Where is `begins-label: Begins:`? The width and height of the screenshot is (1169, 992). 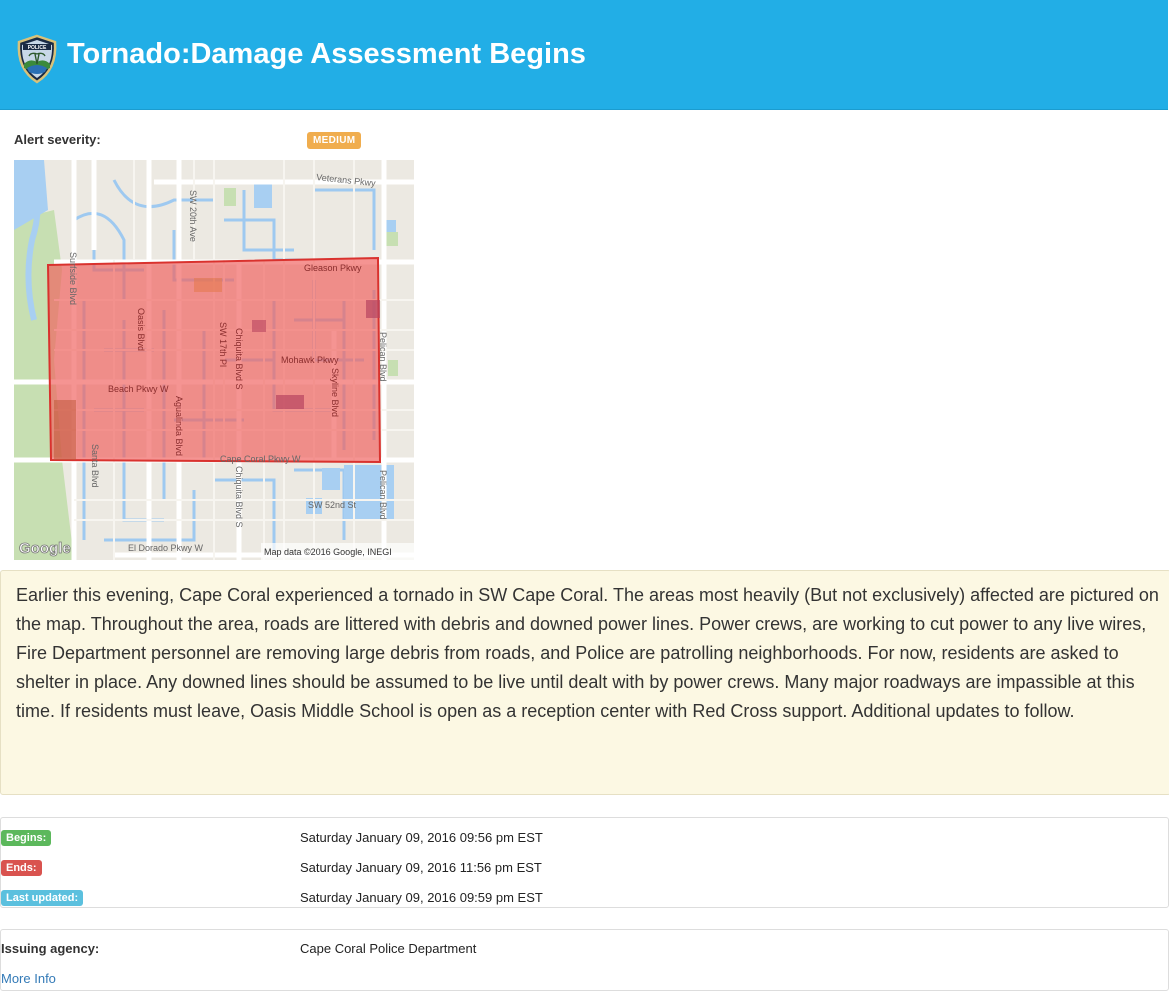 begins-label: Begins: is located at coordinates (26, 838).